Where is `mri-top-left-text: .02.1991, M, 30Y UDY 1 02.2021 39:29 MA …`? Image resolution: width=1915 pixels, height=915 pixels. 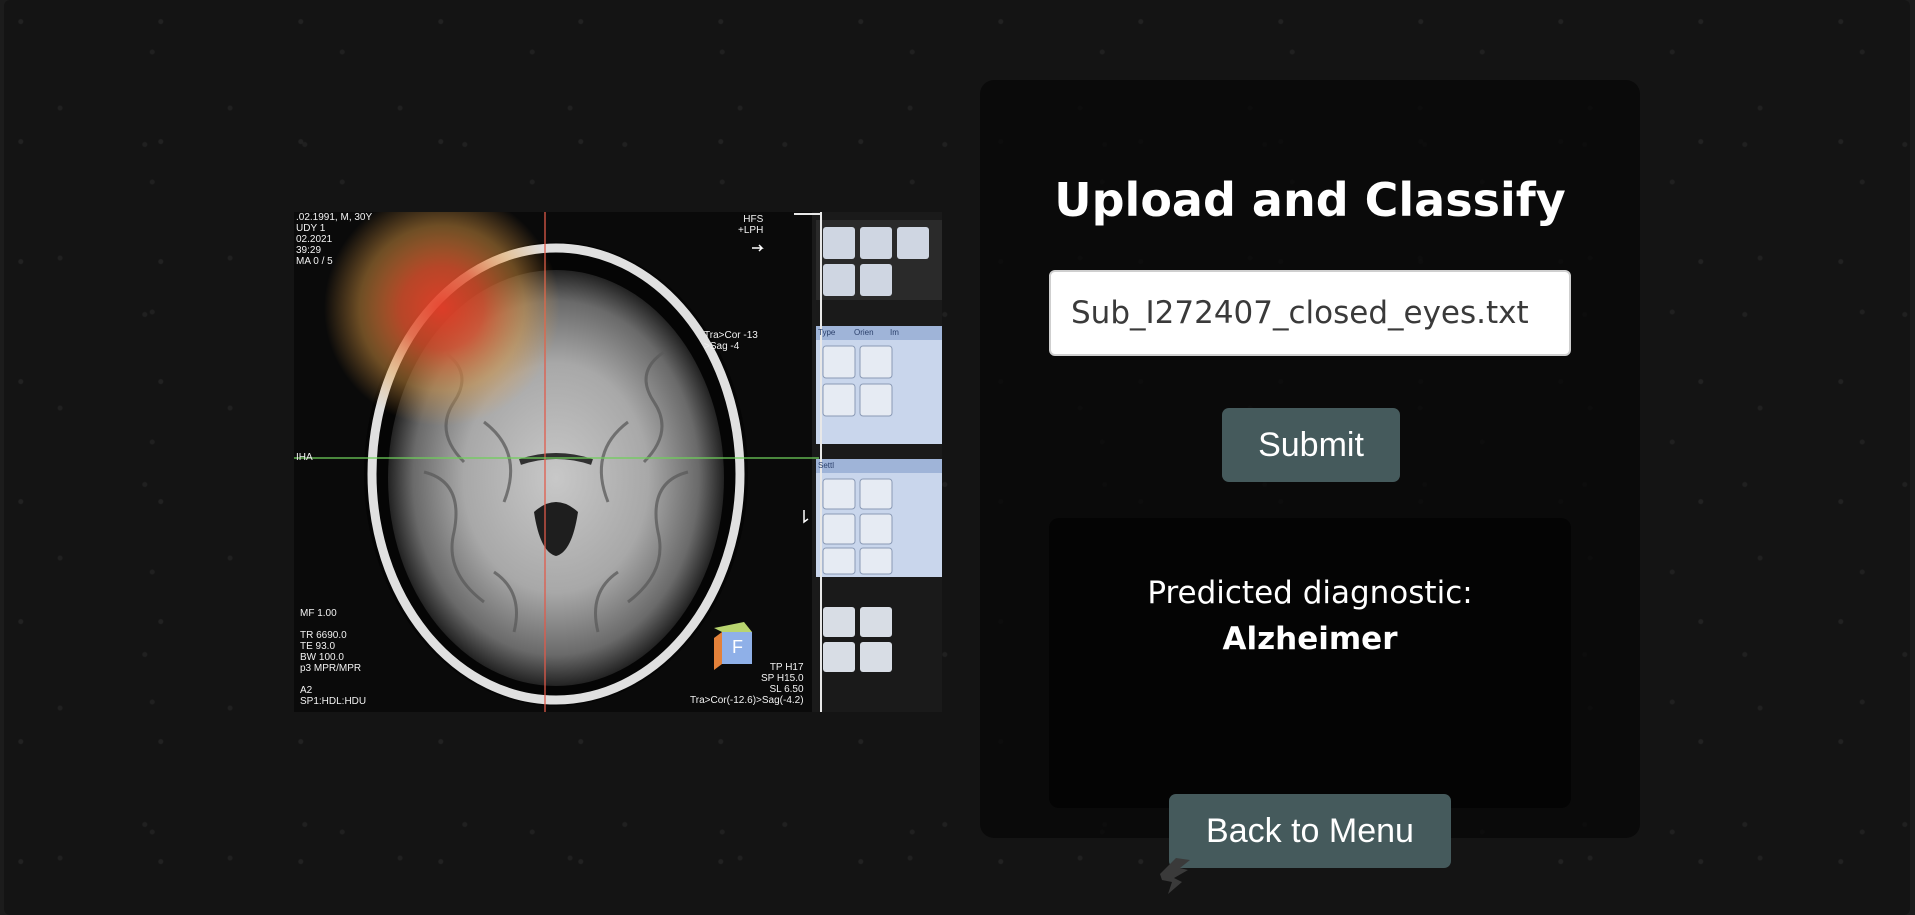 mri-top-left-text: .02.1991, M, 30Y UDY 1 02.2021 39:29 MA … is located at coordinates (334, 239).